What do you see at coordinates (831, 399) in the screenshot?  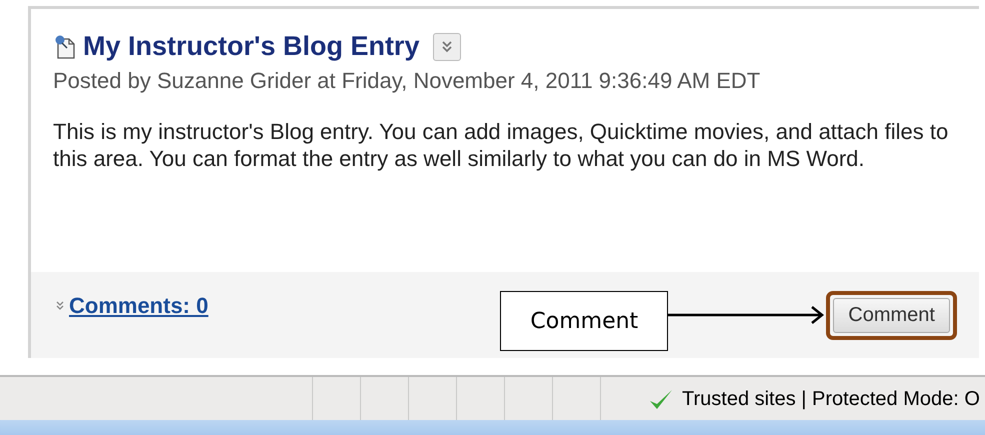 I see `security-zone-text: Trusted sites | Protected Mode: O` at bounding box center [831, 399].